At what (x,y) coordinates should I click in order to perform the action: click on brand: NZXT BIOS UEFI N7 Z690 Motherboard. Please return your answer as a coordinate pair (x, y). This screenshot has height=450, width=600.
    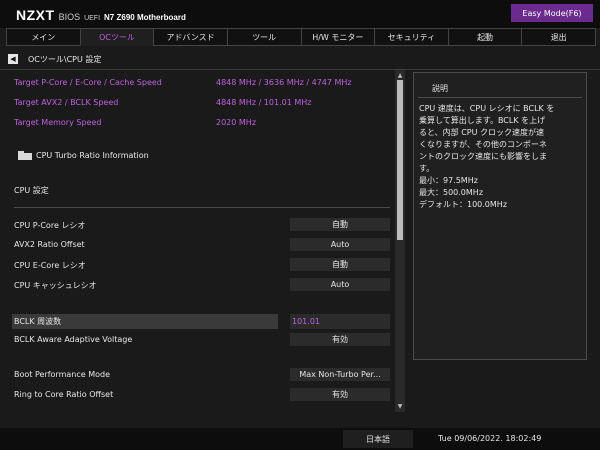
    Looking at the image, I should click on (101, 15).